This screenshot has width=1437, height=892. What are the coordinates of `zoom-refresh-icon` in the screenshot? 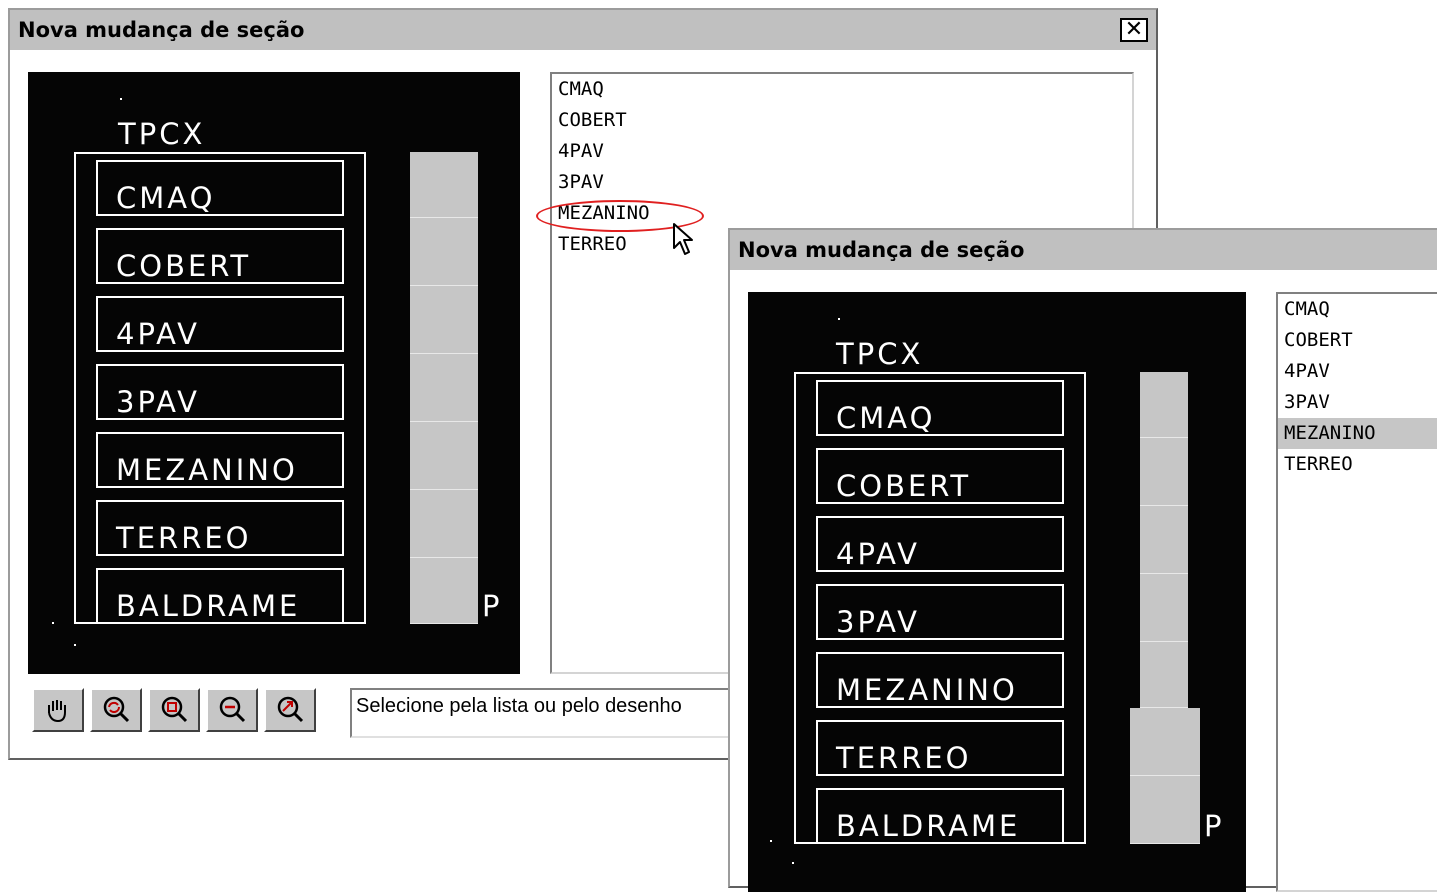 It's located at (116, 709).